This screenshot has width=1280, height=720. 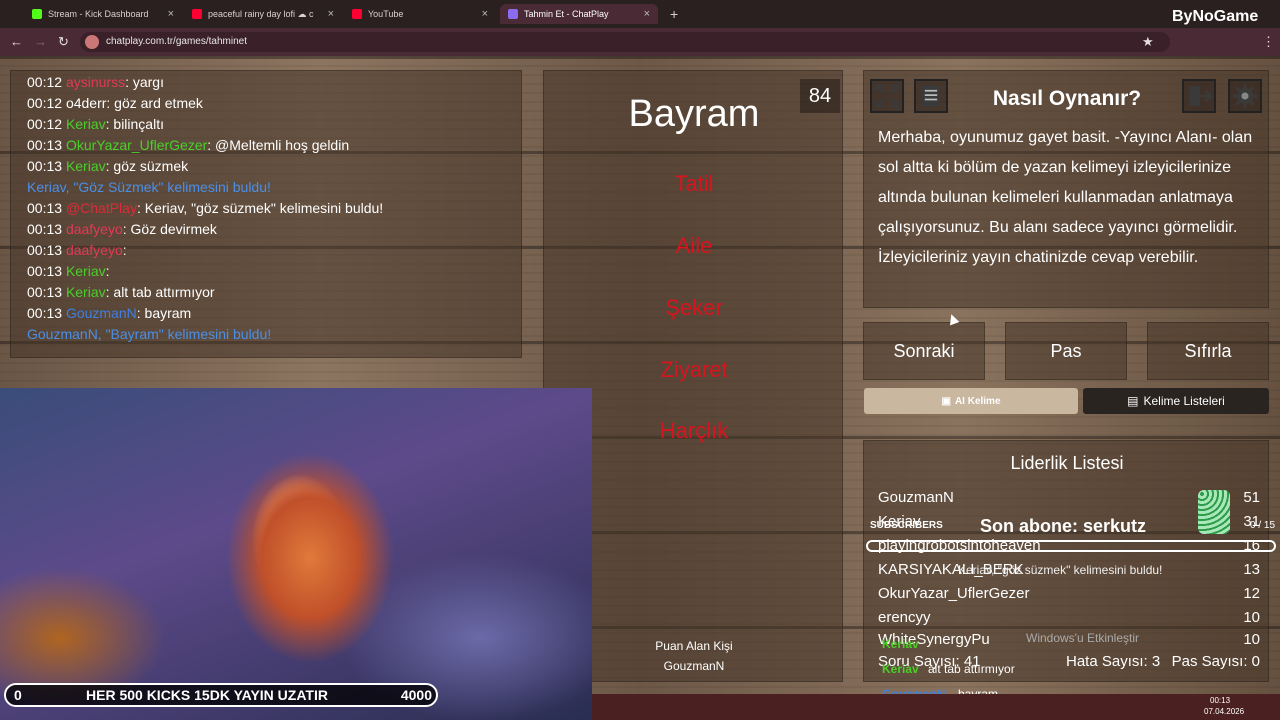 I want to click on chat-username: aysinurss, so click(x=95, y=82).